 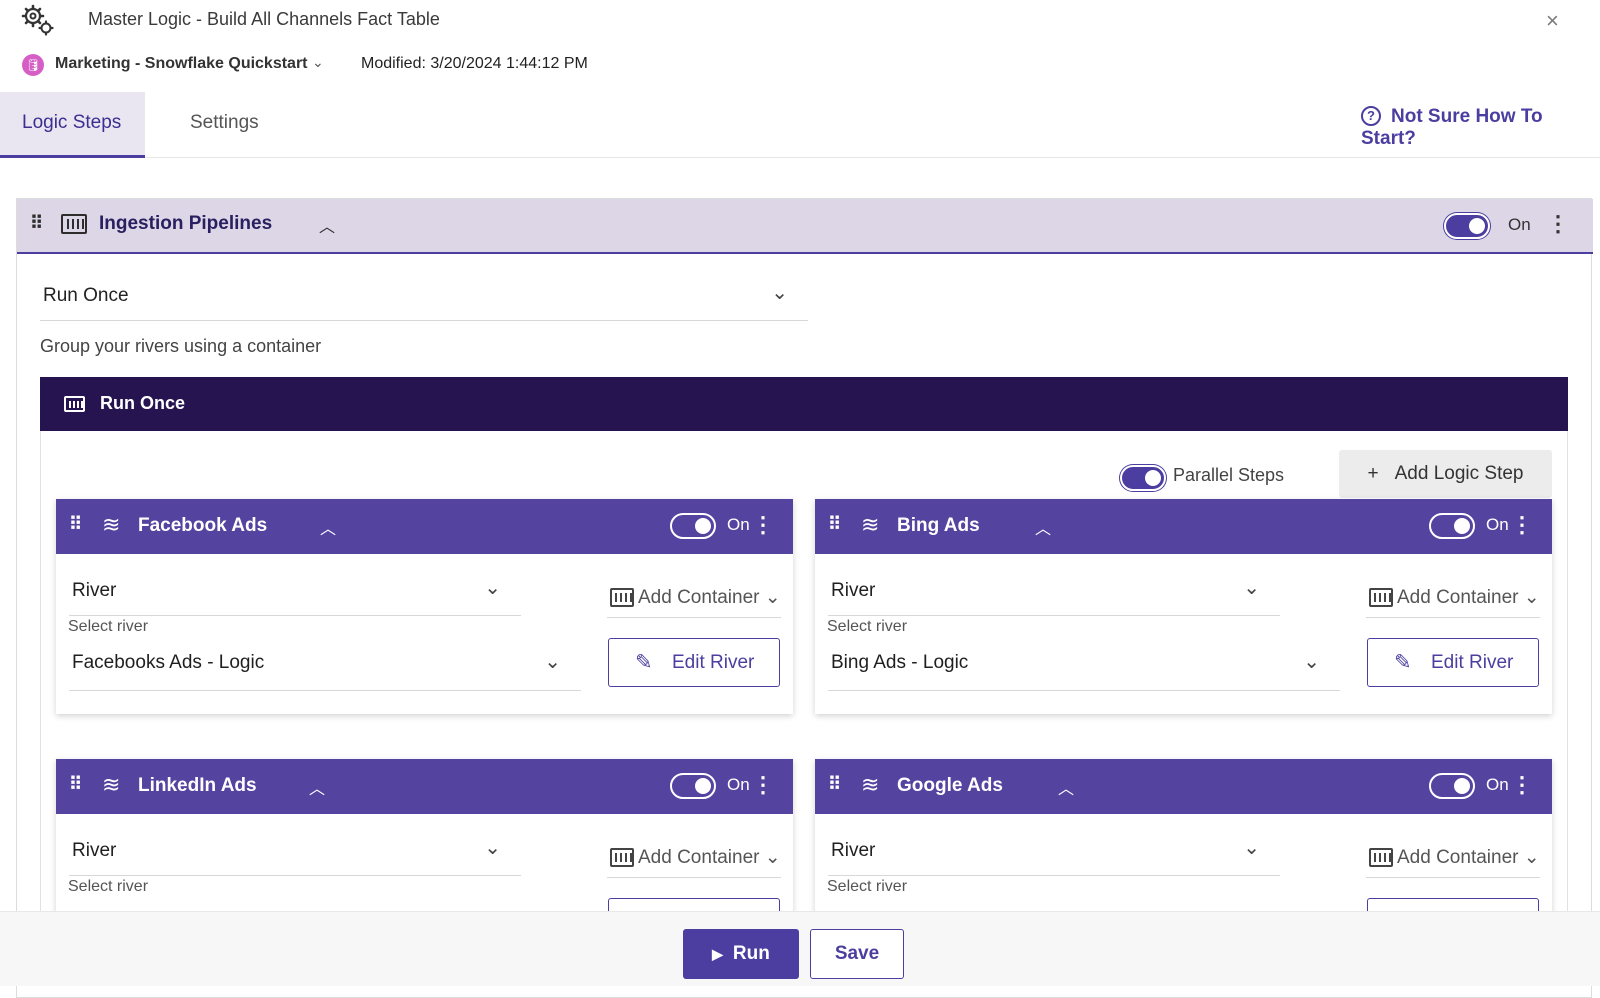 What do you see at coordinates (72, 125) in the screenshot?
I see `tab-logic-steps: Logic Steps` at bounding box center [72, 125].